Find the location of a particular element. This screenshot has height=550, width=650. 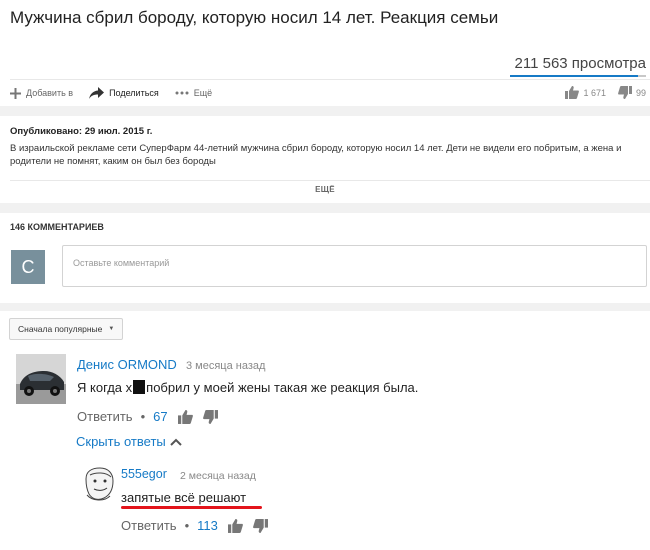

more-dots-icon is located at coordinates (182, 93).